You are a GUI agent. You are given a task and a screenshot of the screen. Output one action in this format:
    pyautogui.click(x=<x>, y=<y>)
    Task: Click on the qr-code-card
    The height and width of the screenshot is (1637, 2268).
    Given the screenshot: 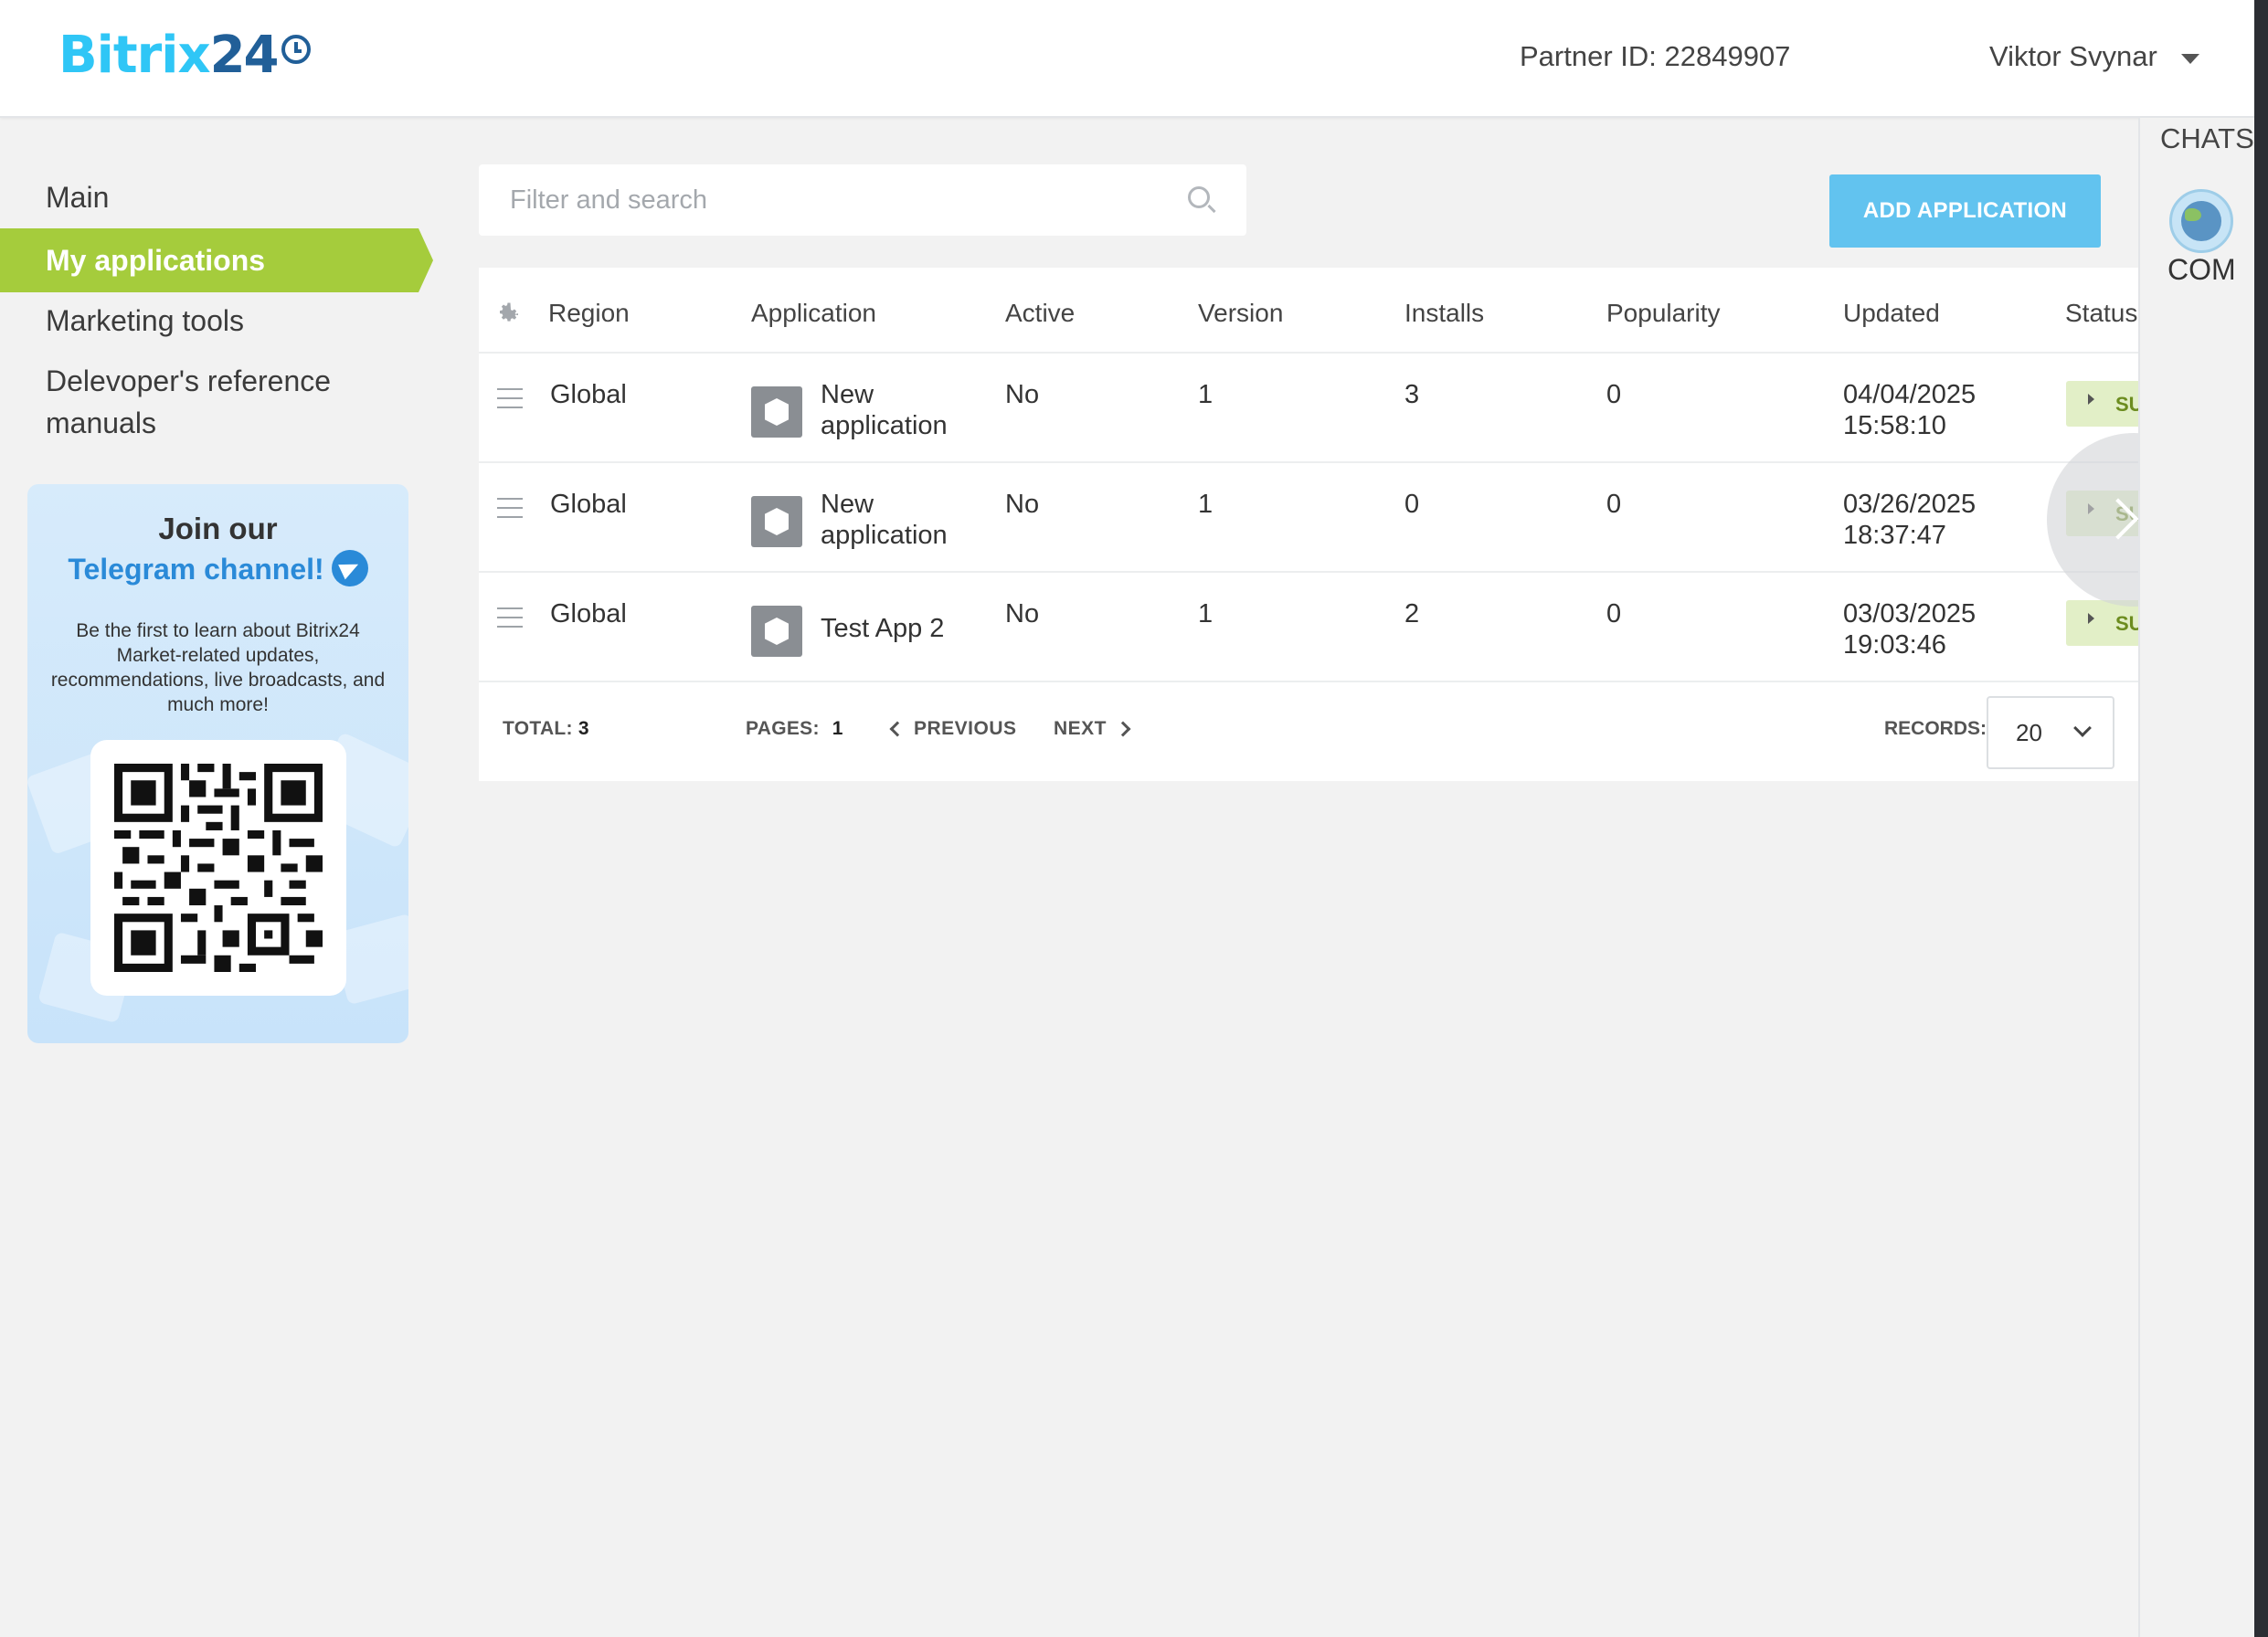 What is the action you would take?
    pyautogui.click(x=218, y=868)
    